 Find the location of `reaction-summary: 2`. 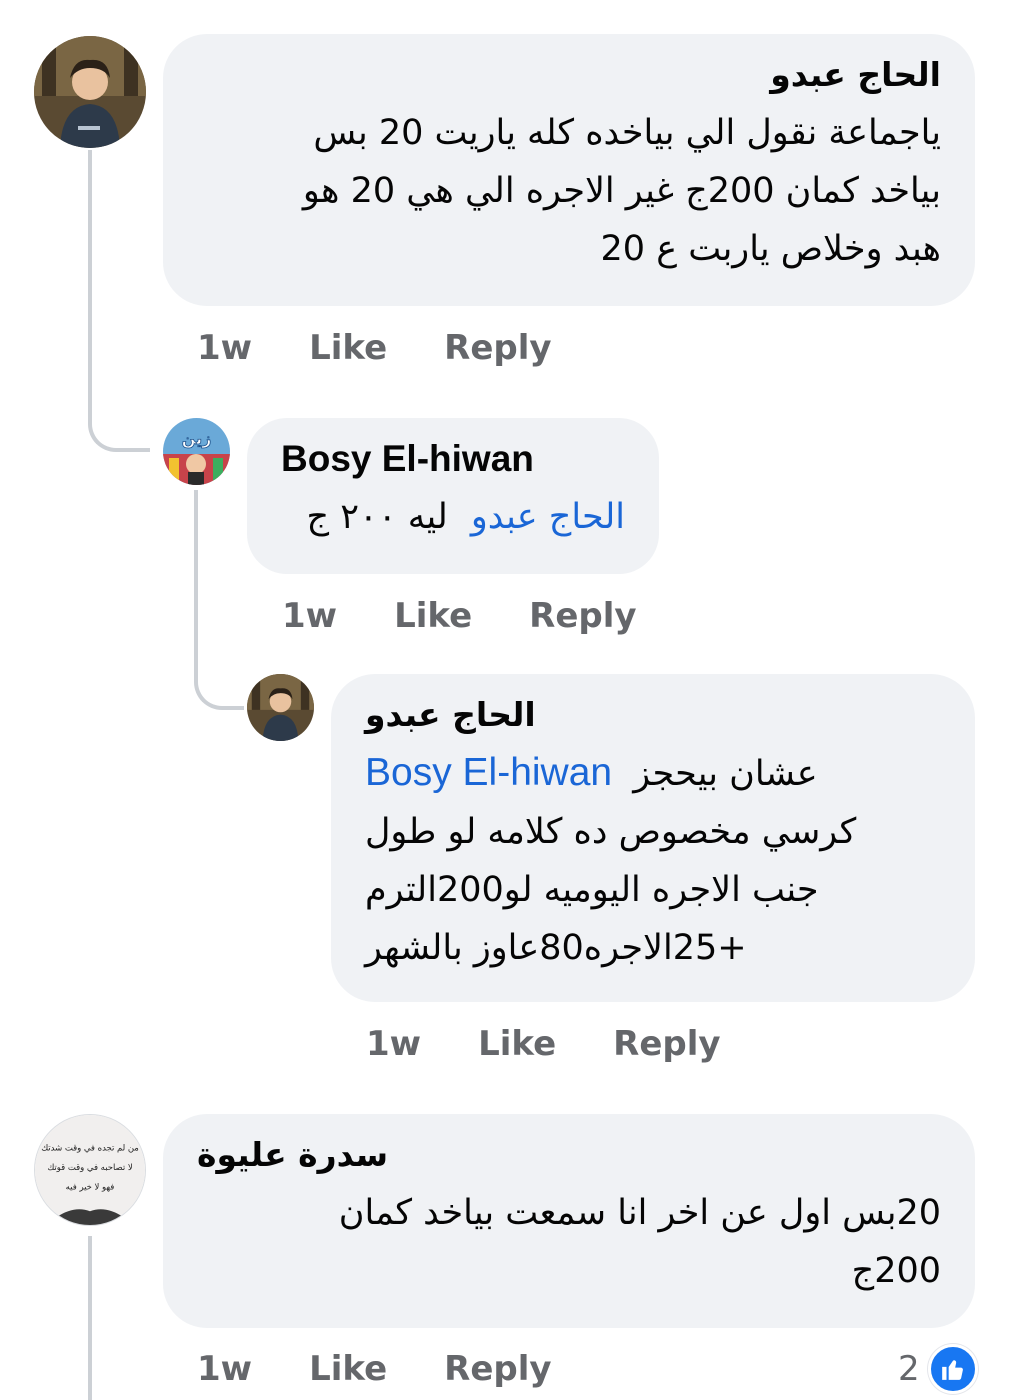

reaction-summary: 2 is located at coordinates (938, 1369).